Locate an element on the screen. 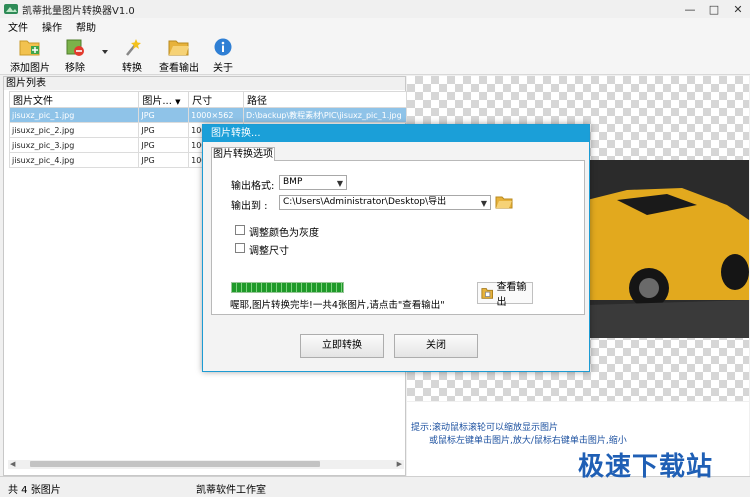  resize-checkbox is located at coordinates (240, 248).